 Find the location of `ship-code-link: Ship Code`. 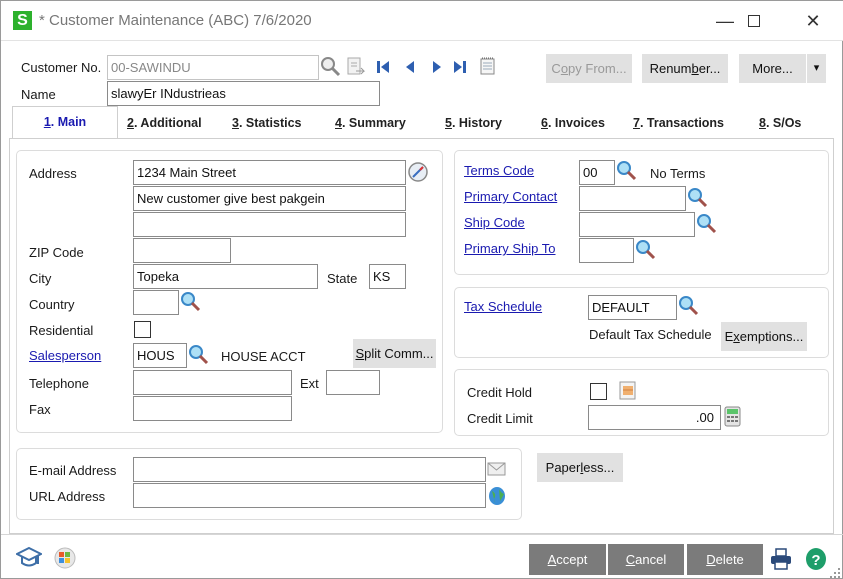

ship-code-link: Ship Code is located at coordinates (494, 222).